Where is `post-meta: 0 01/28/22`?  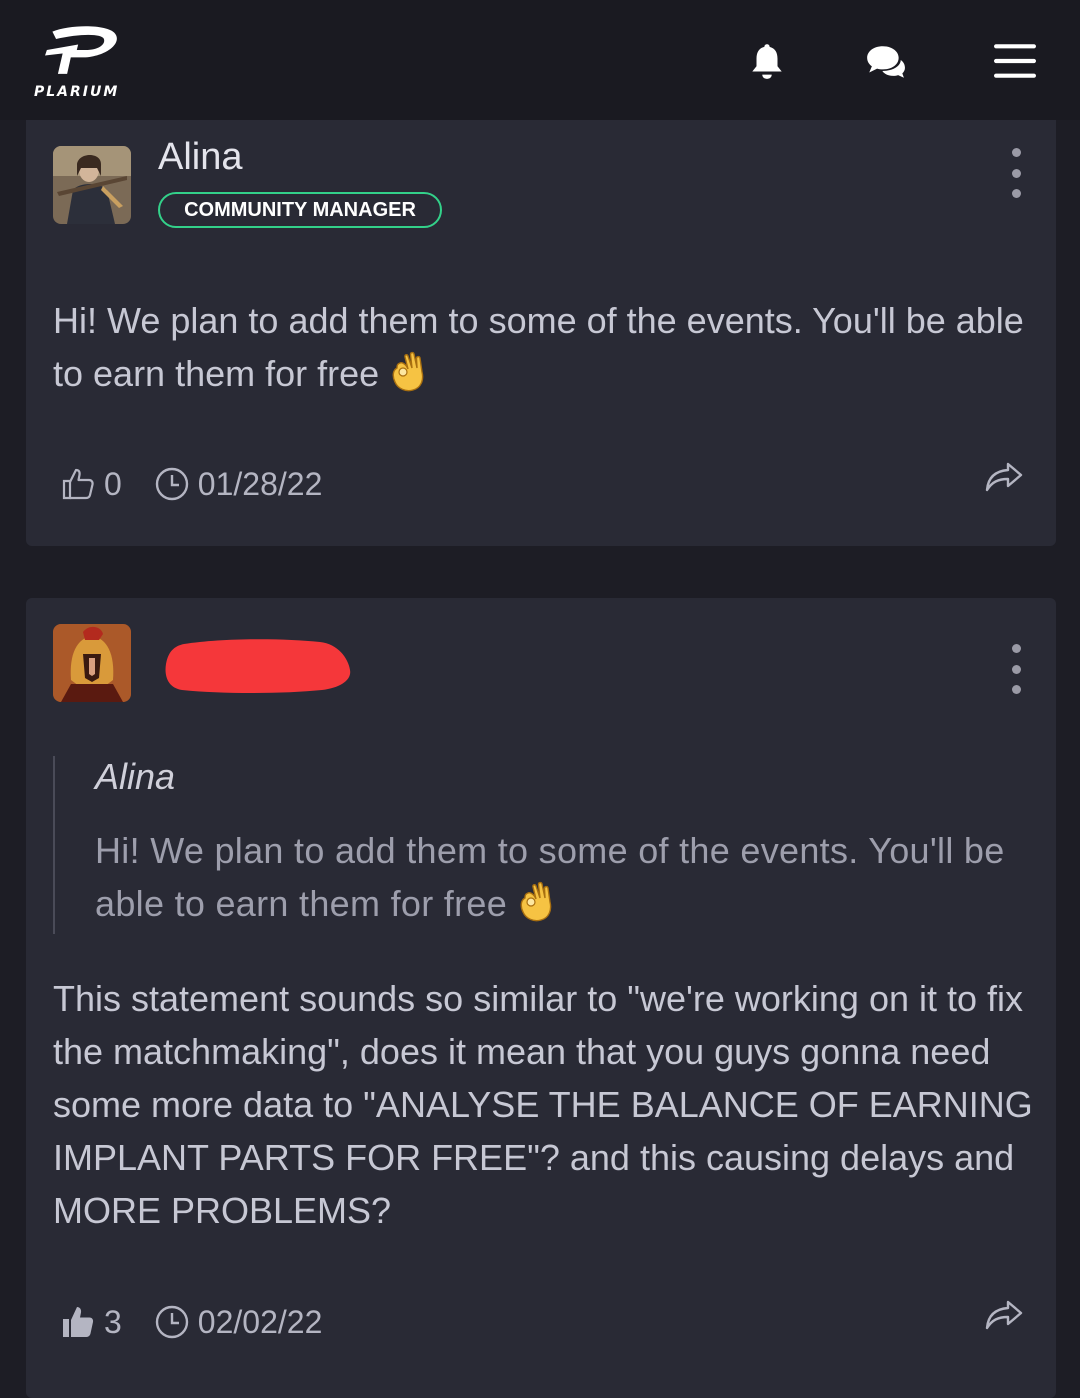
post-meta: 0 01/28/22 is located at coordinates (191, 484).